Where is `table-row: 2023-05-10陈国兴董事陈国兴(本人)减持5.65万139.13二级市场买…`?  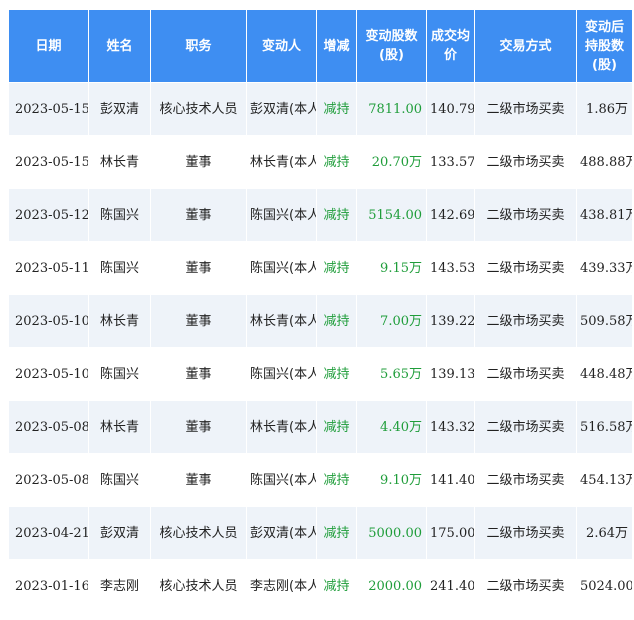
table-row: 2023-05-10陈国兴董事陈国兴(本人)减持5.65万139.13二级市场买… is located at coordinates (320, 374).